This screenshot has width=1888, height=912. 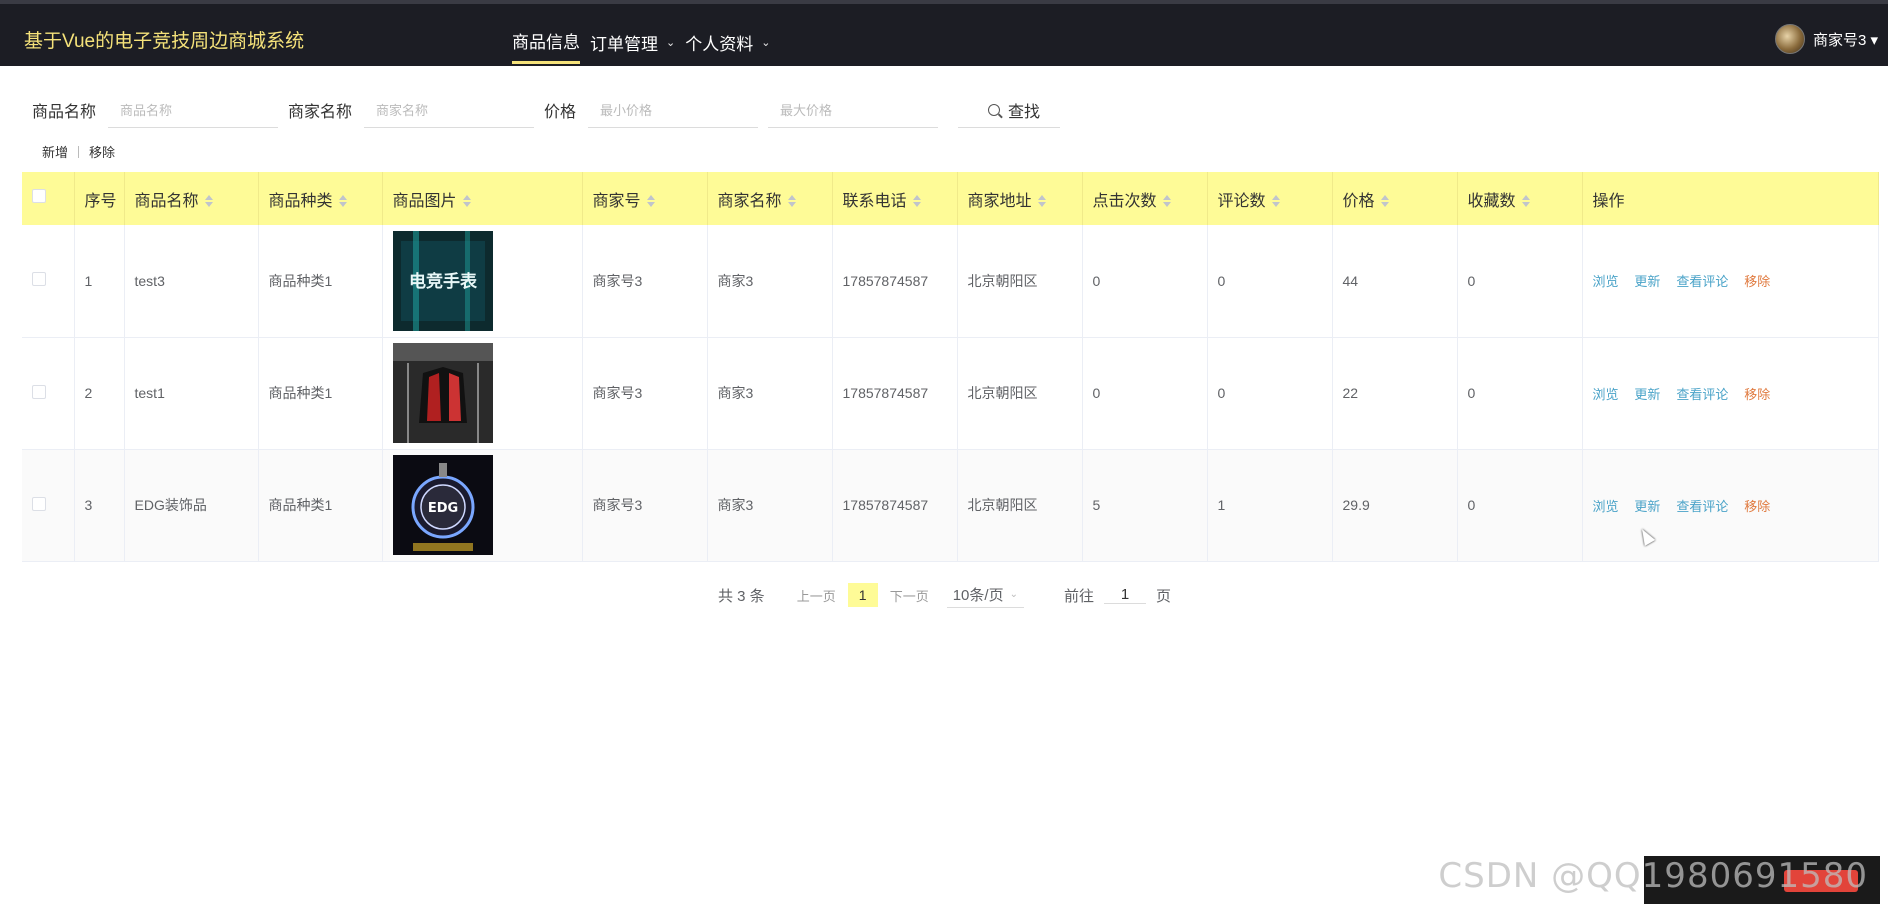 I want to click on header-merchant-id: 商家号, so click(x=645, y=198).